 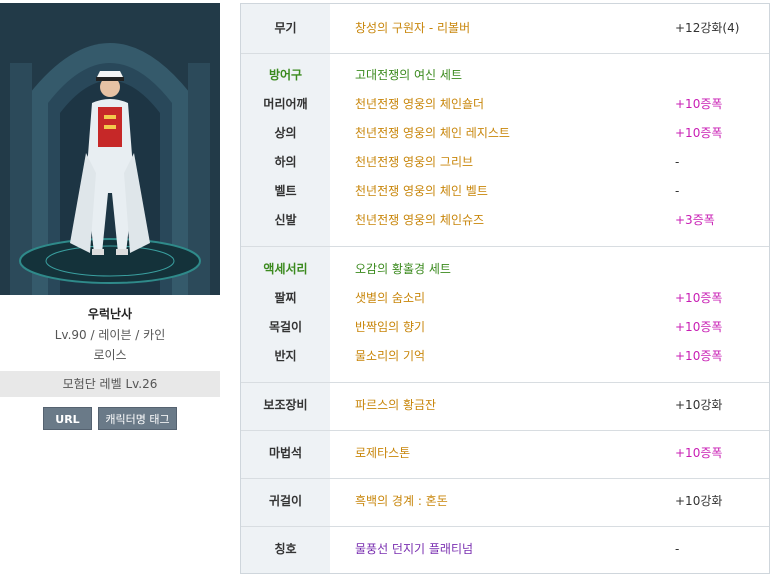 I want to click on character-portrait, so click(x=110, y=149).